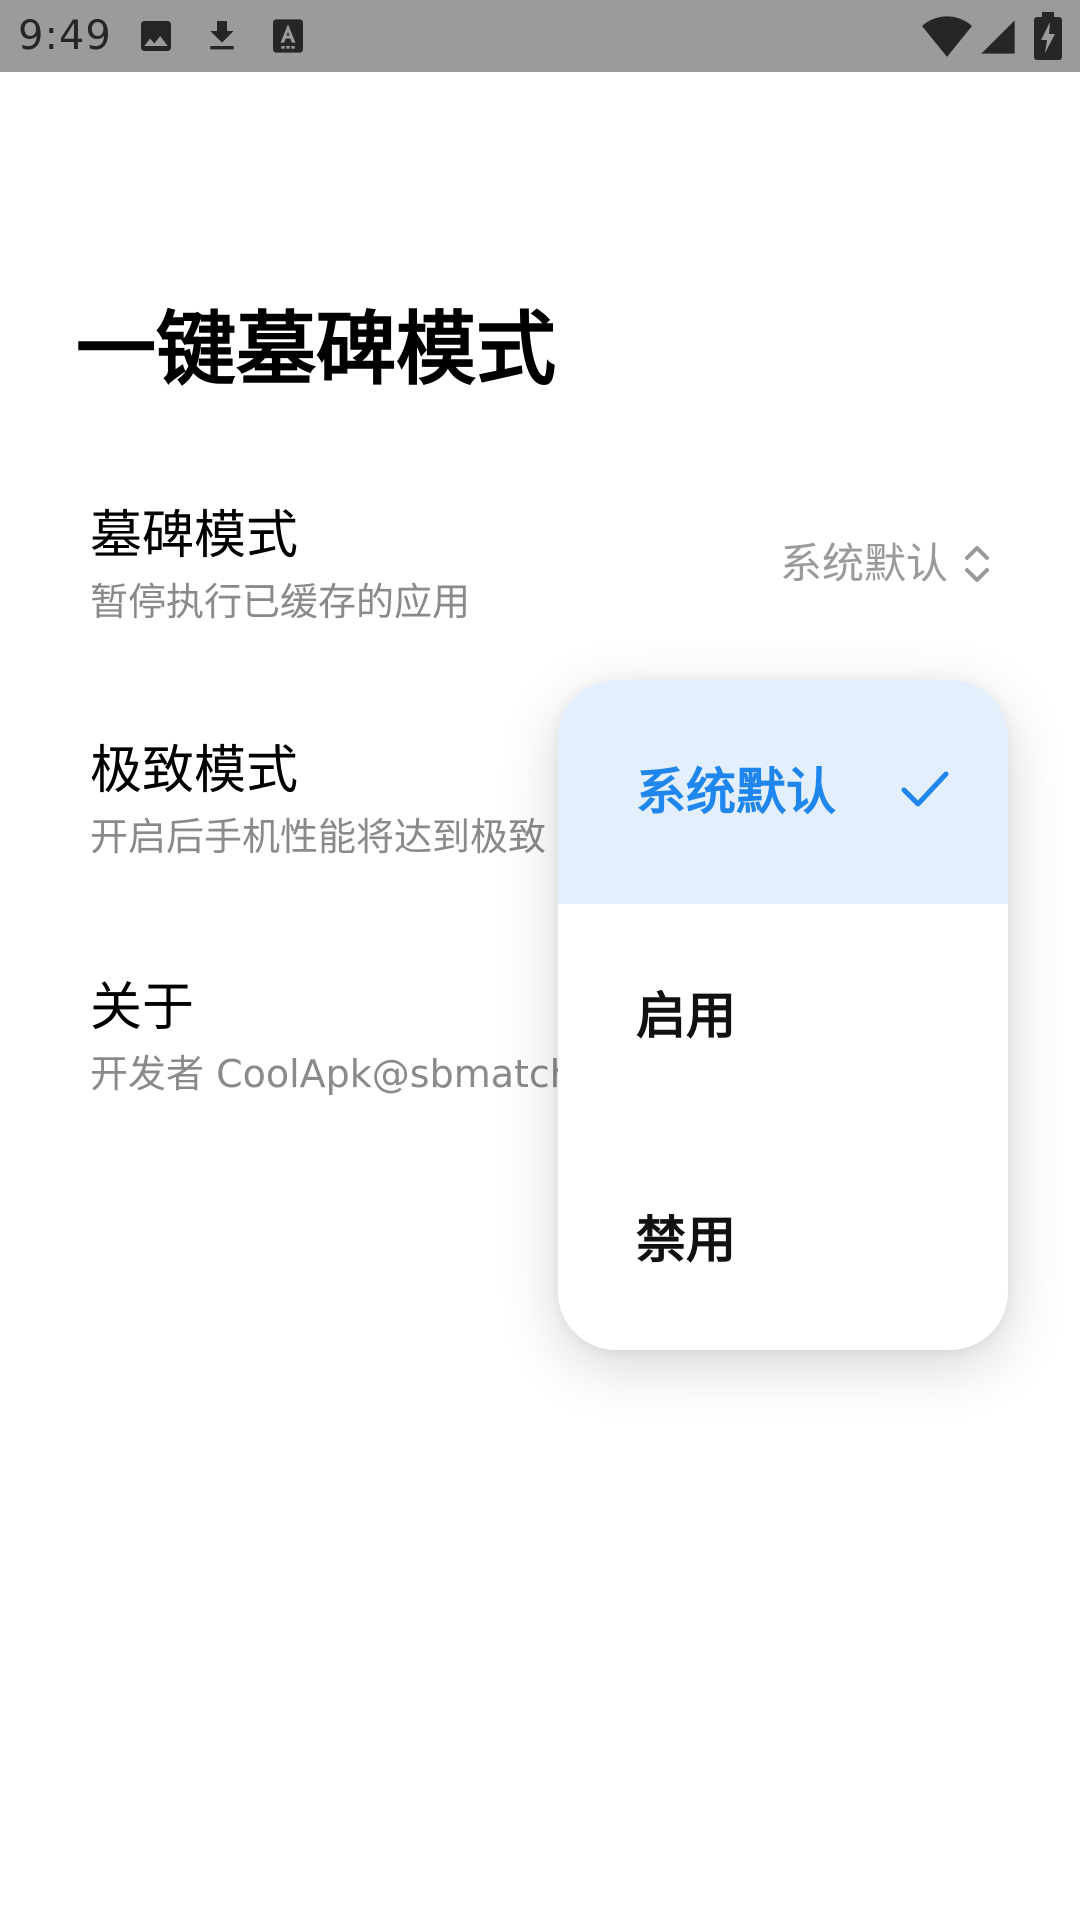 The image size is (1080, 1920). Describe the element at coordinates (318, 837) in the screenshot. I see `setting-subtitle: 开启后手机性能将达到极致` at that location.